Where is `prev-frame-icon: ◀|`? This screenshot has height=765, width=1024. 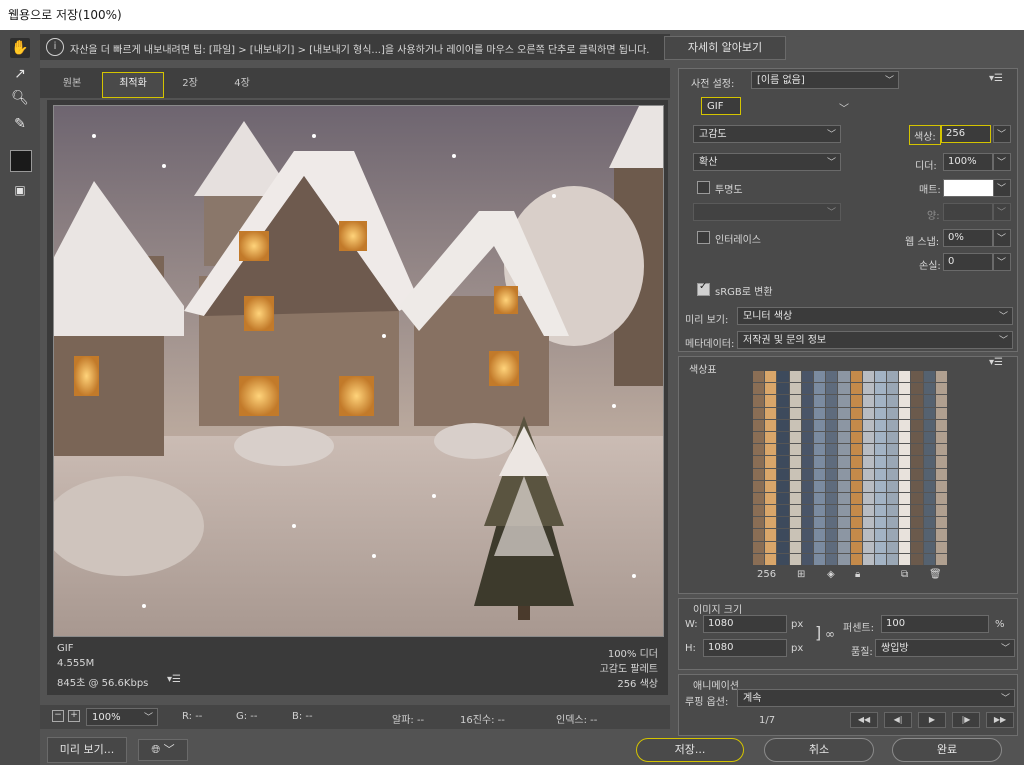 prev-frame-icon: ◀| is located at coordinates (898, 720).